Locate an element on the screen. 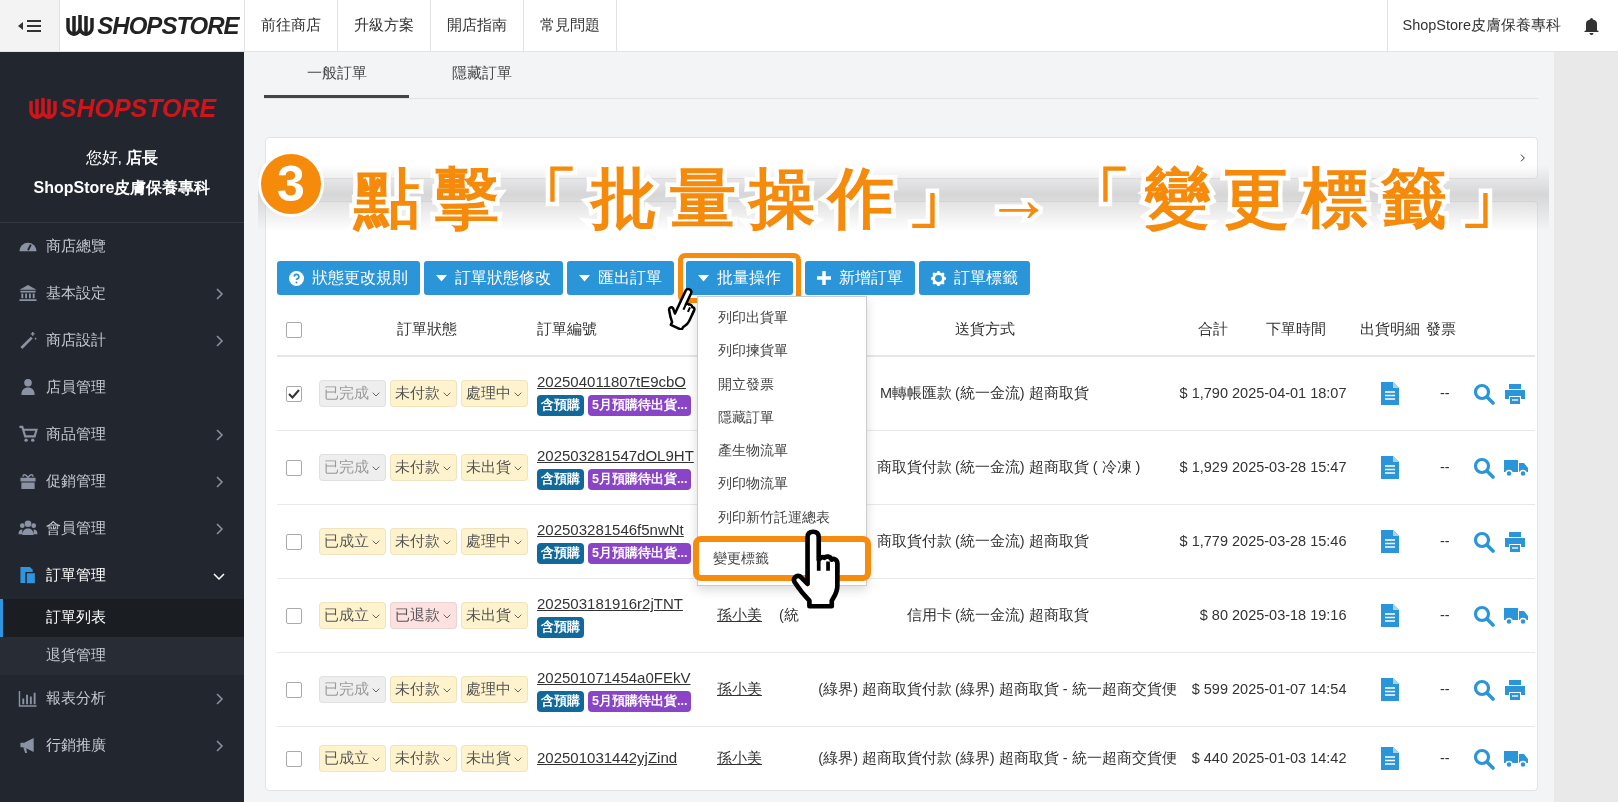 Image resolution: width=1618 pixels, height=802 pixels. gift-icon is located at coordinates (28, 481).